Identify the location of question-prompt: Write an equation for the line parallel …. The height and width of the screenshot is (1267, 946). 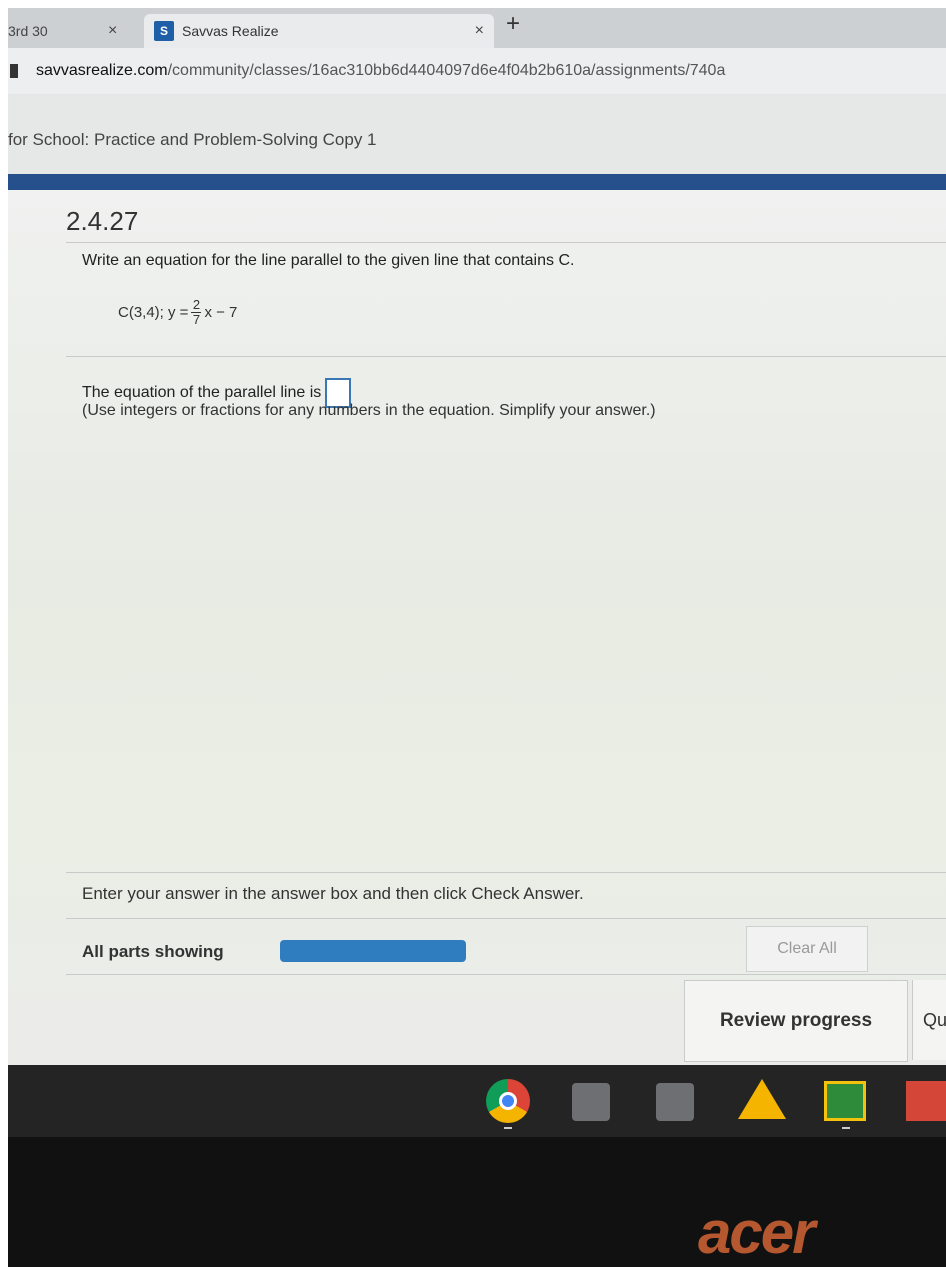
(328, 260).